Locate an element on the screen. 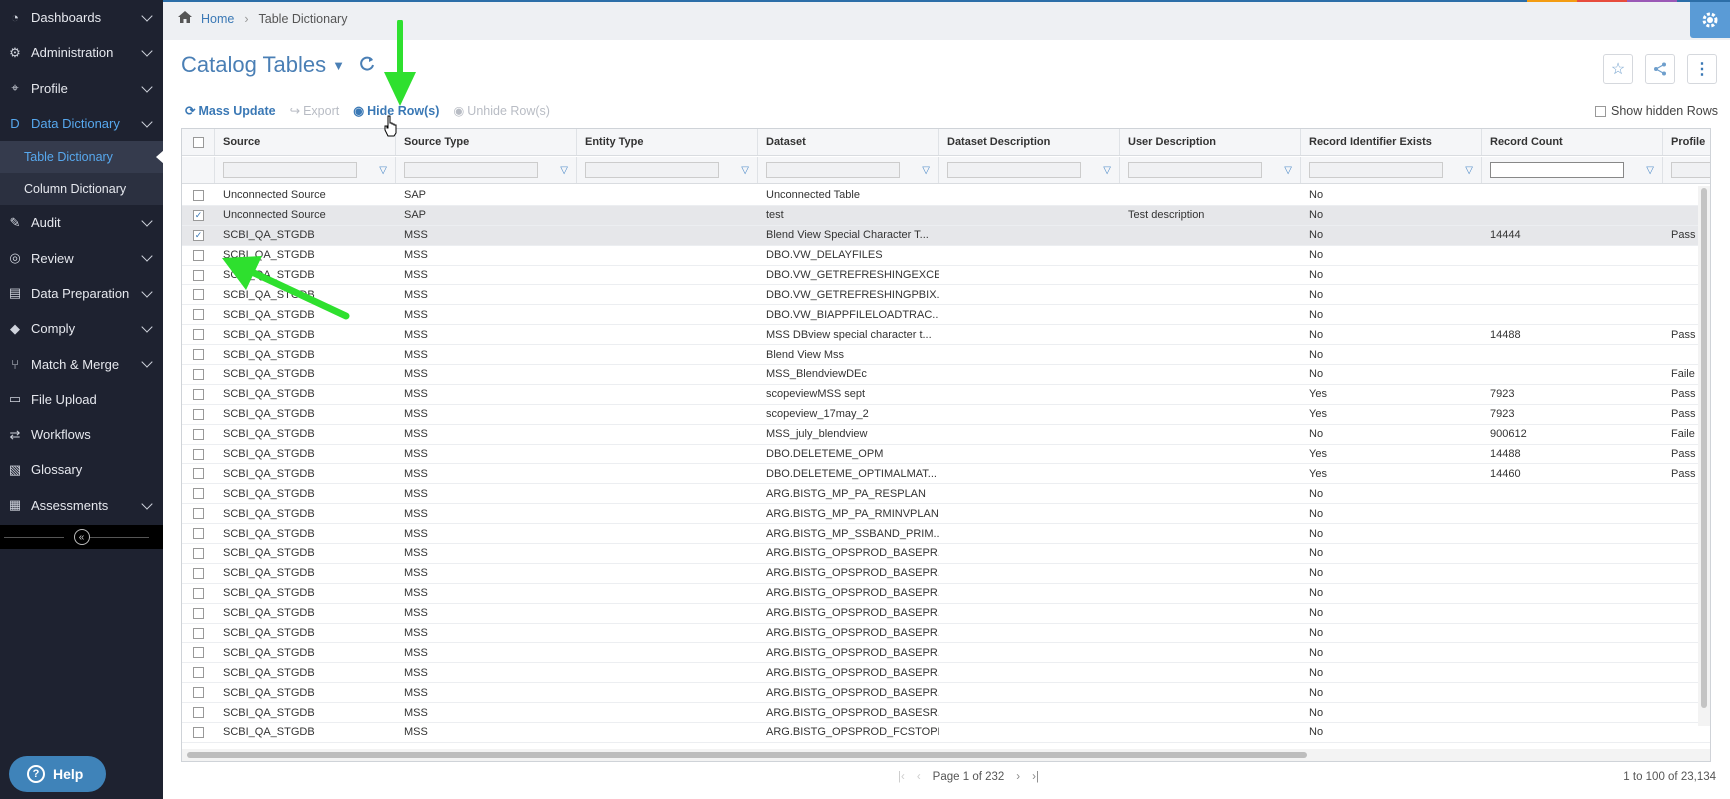 This screenshot has width=1730, height=799. sidebar-item-glossary: ▧ Glossary is located at coordinates (81, 469).